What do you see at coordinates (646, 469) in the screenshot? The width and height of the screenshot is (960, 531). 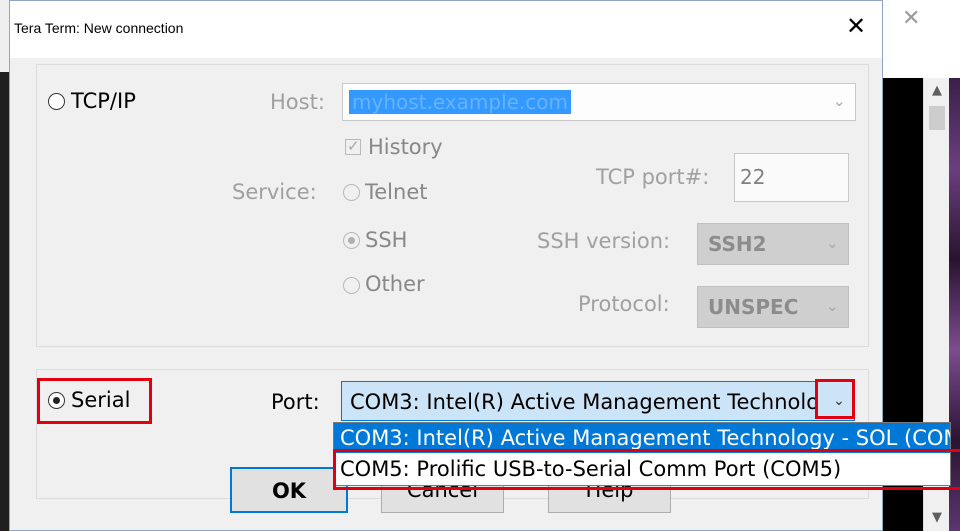 I see `com5-highlight-box` at bounding box center [646, 469].